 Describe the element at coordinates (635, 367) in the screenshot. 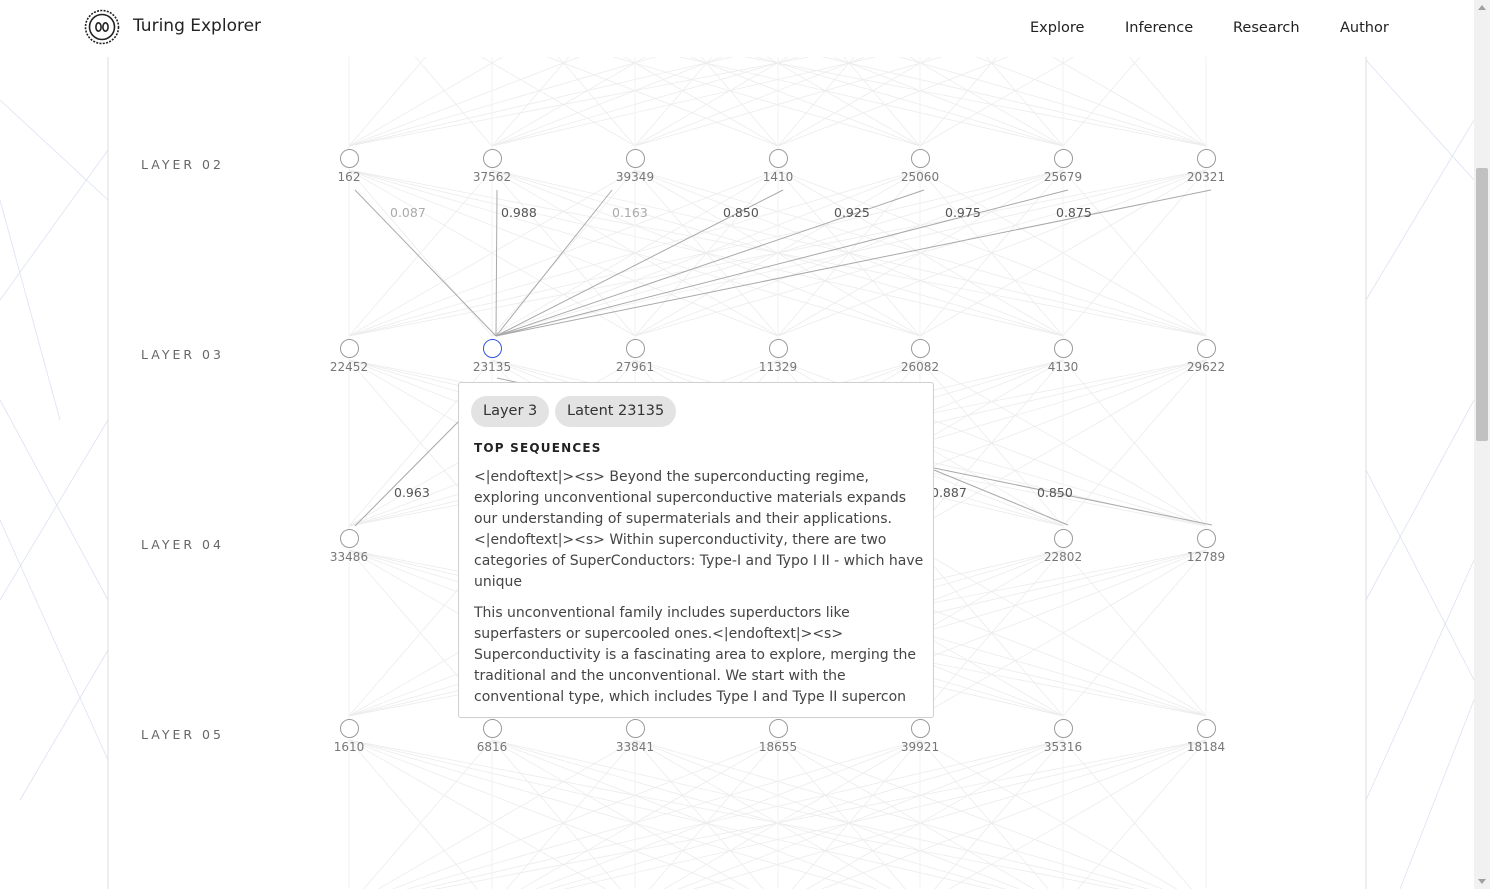

I see `latent-id-label: 27961` at that location.